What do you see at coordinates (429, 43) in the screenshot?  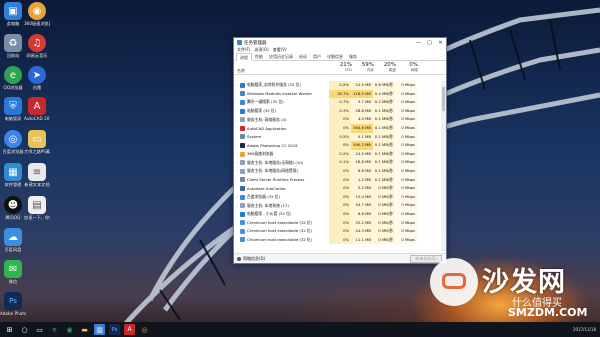 I see `maximize-button: □` at bounding box center [429, 43].